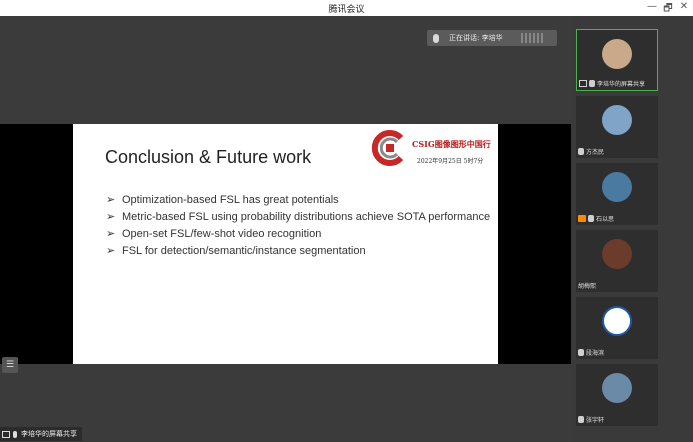 The image size is (693, 442). Describe the element at coordinates (450, 161) in the screenshot. I see `logo-date: 2022年9月25日 5时7分` at that location.